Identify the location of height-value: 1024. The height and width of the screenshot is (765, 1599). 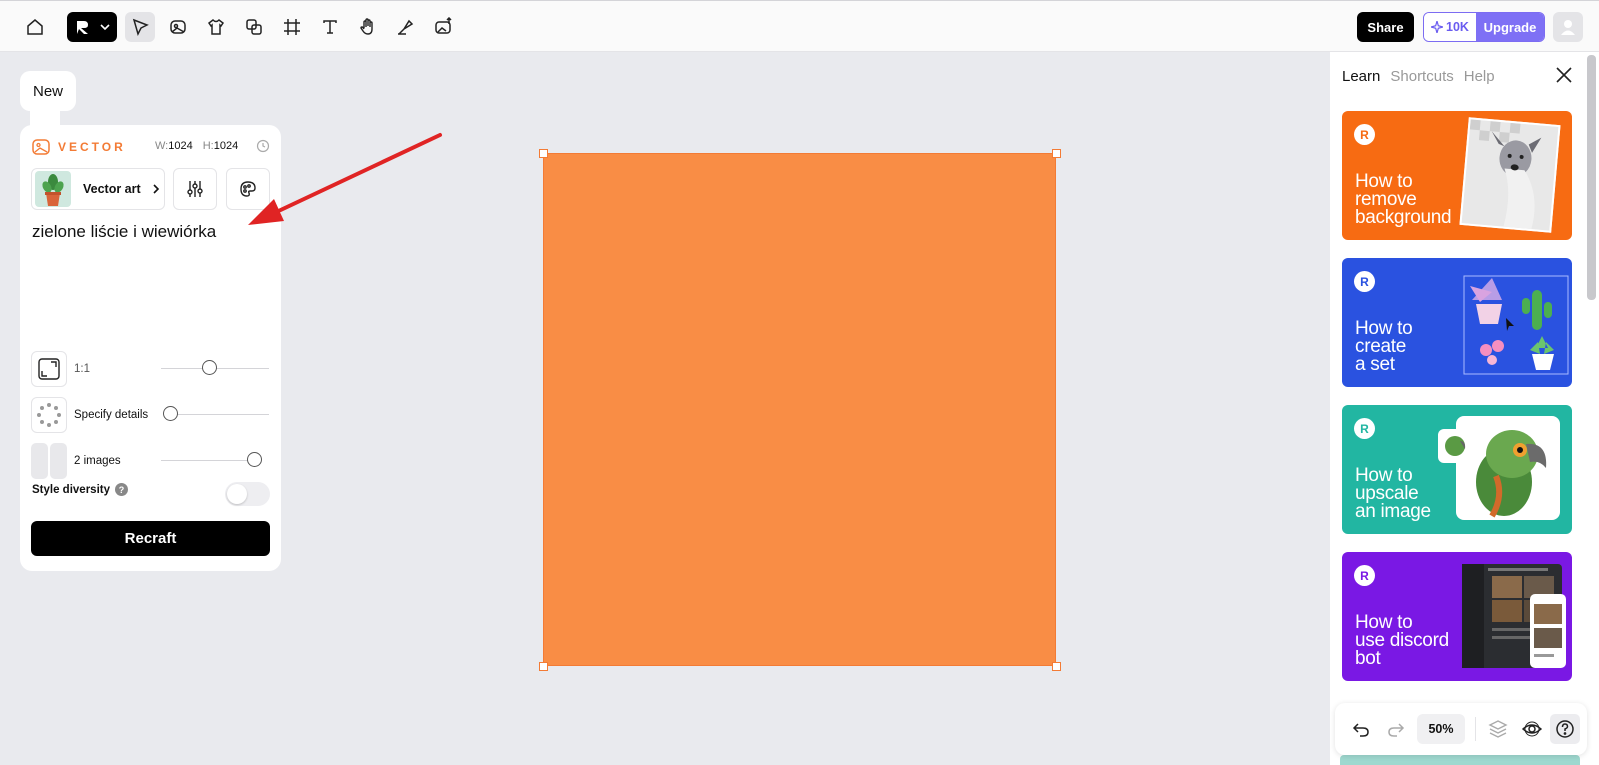
(226, 146).